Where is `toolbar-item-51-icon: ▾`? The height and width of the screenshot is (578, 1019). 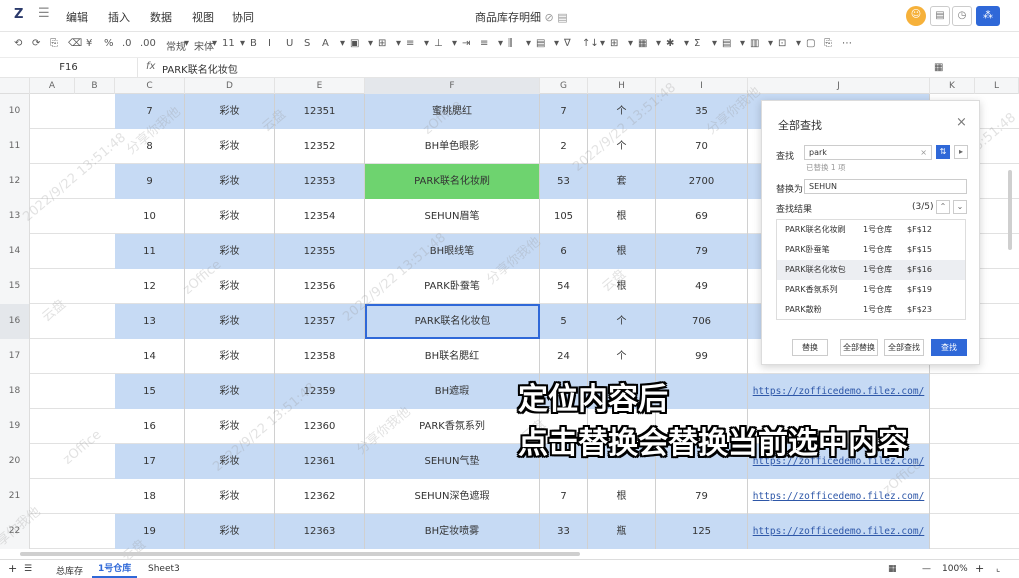
toolbar-item-51-icon: ▾ is located at coordinates (798, 43).